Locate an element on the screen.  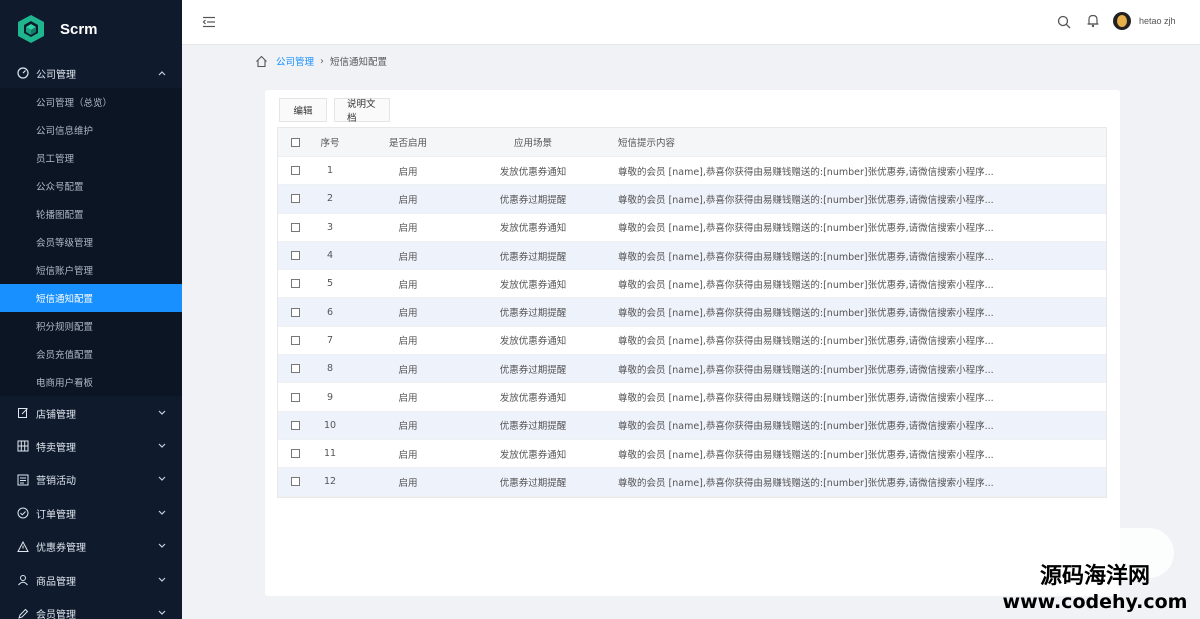
sidebar-group-coupons: 优惠券管理 is located at coordinates (91, 546).